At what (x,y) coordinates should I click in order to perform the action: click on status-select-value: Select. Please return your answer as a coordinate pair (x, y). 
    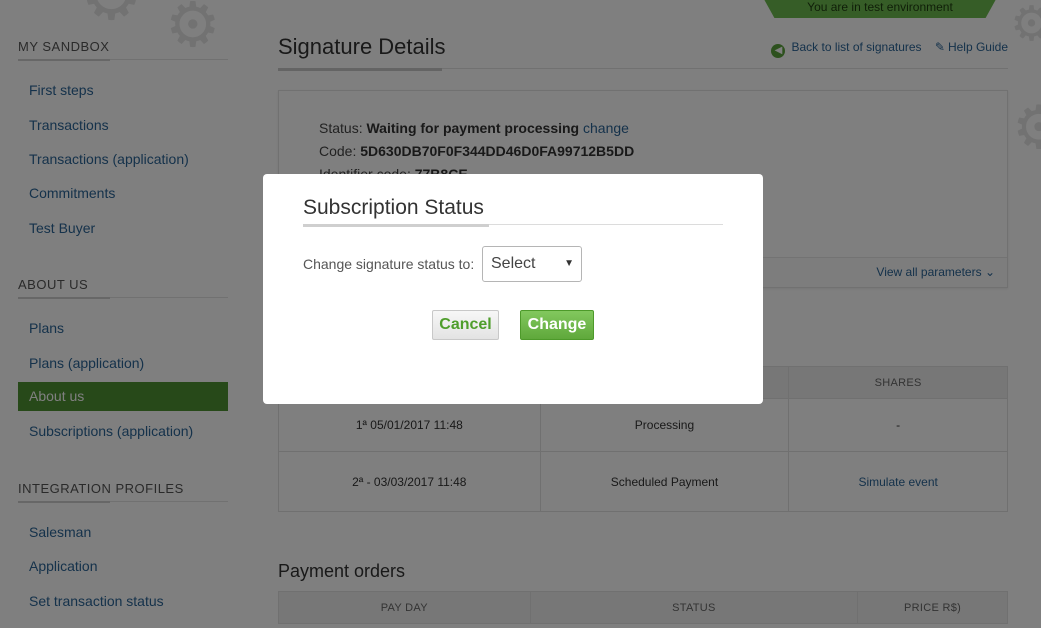
    Looking at the image, I should click on (513, 263).